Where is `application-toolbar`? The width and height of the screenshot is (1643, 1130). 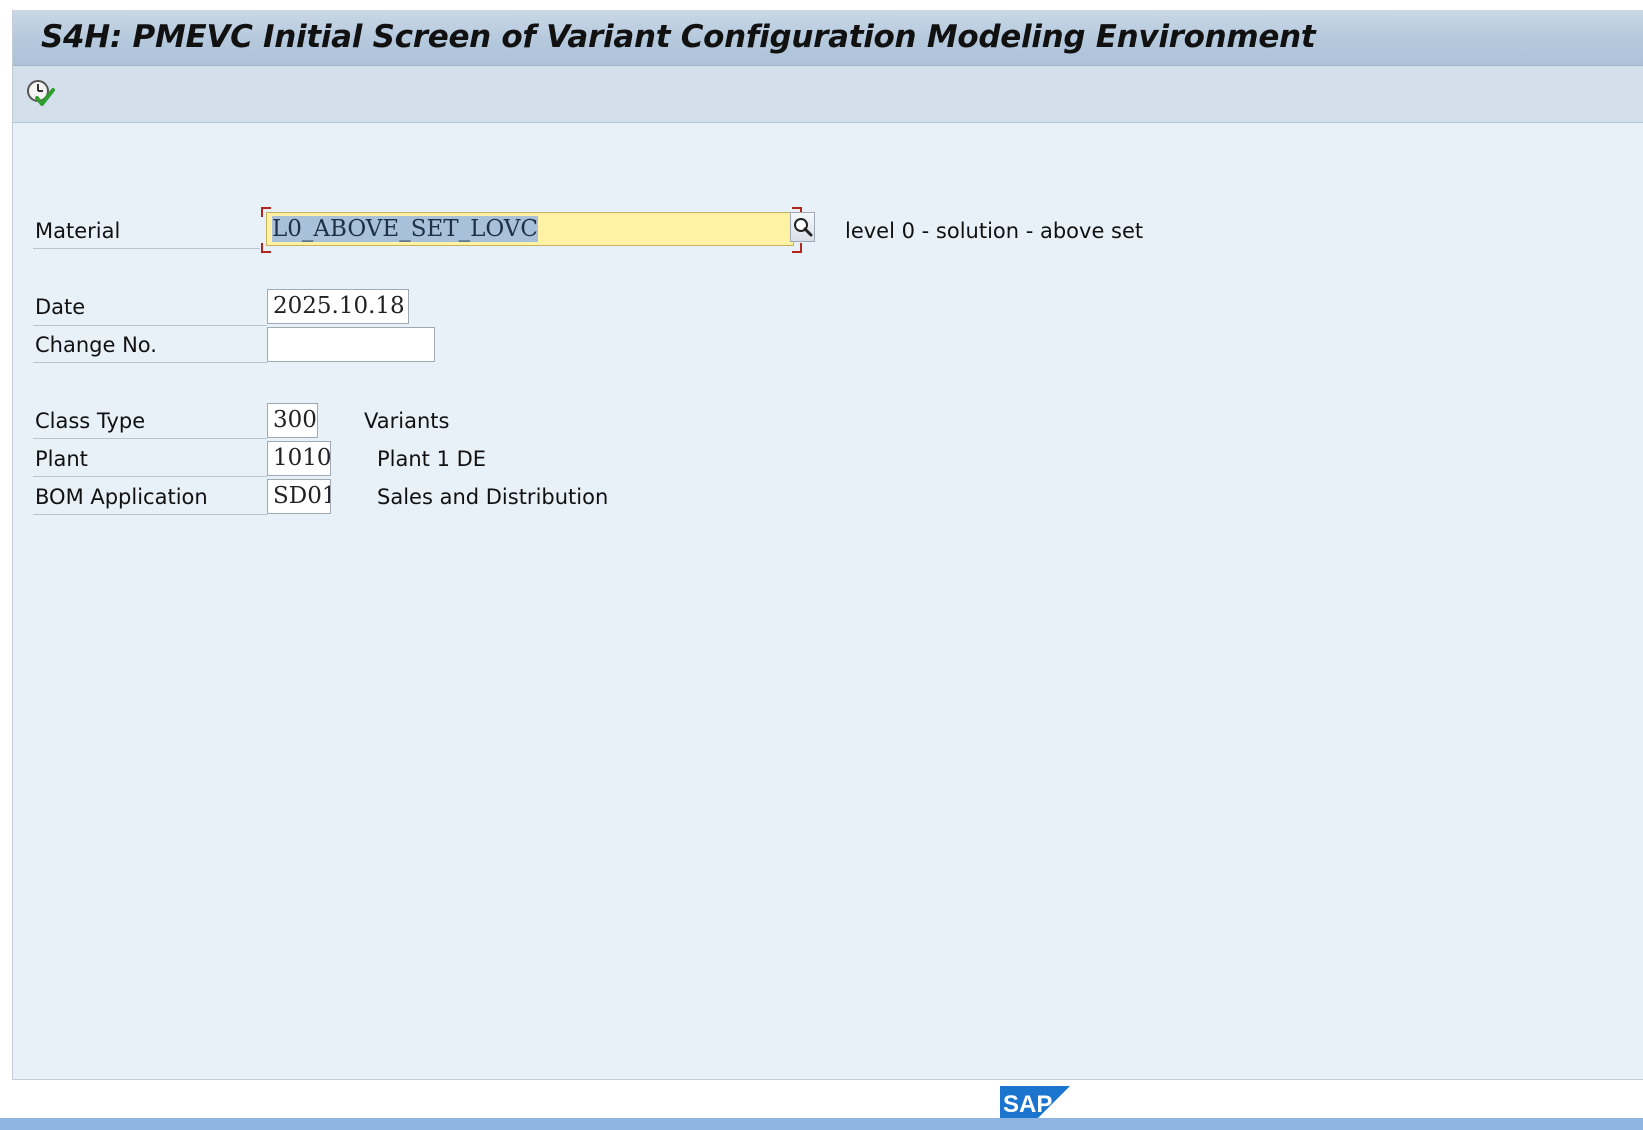
application-toolbar is located at coordinates (828, 94).